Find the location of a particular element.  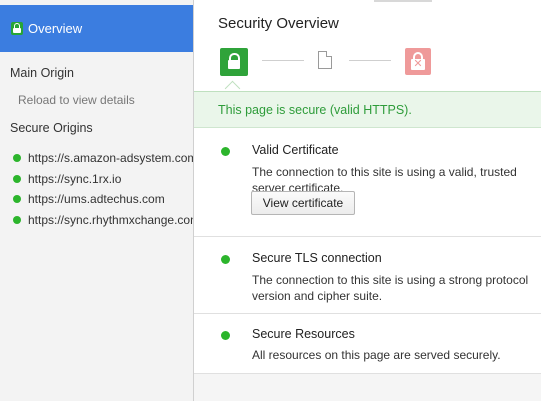

broken-lock-icon: ✕ is located at coordinates (418, 61).